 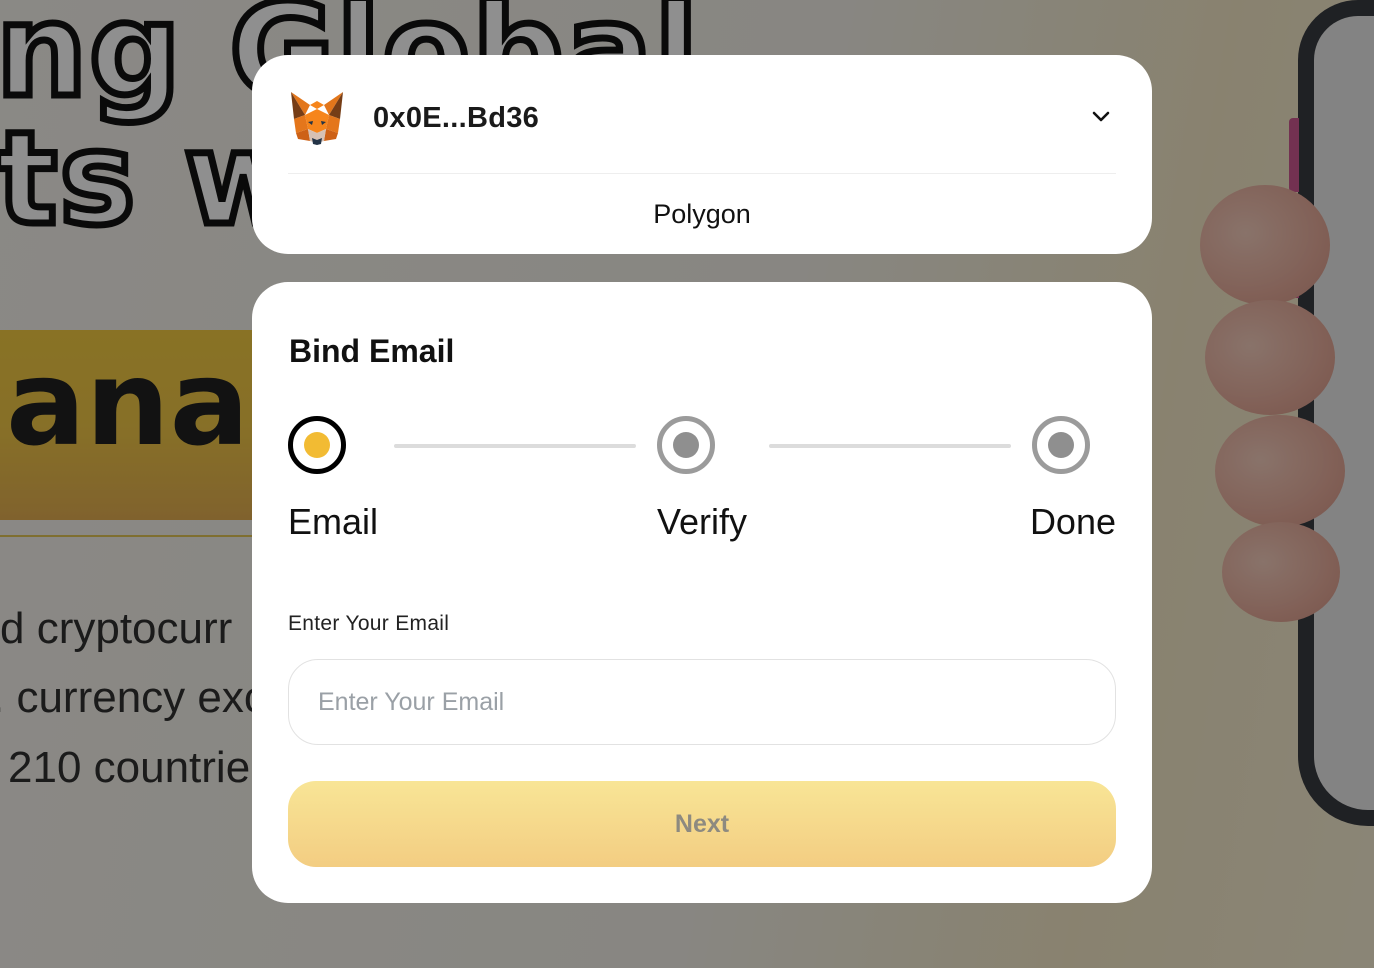 What do you see at coordinates (1101, 116) in the screenshot?
I see `chevron-down-icon` at bounding box center [1101, 116].